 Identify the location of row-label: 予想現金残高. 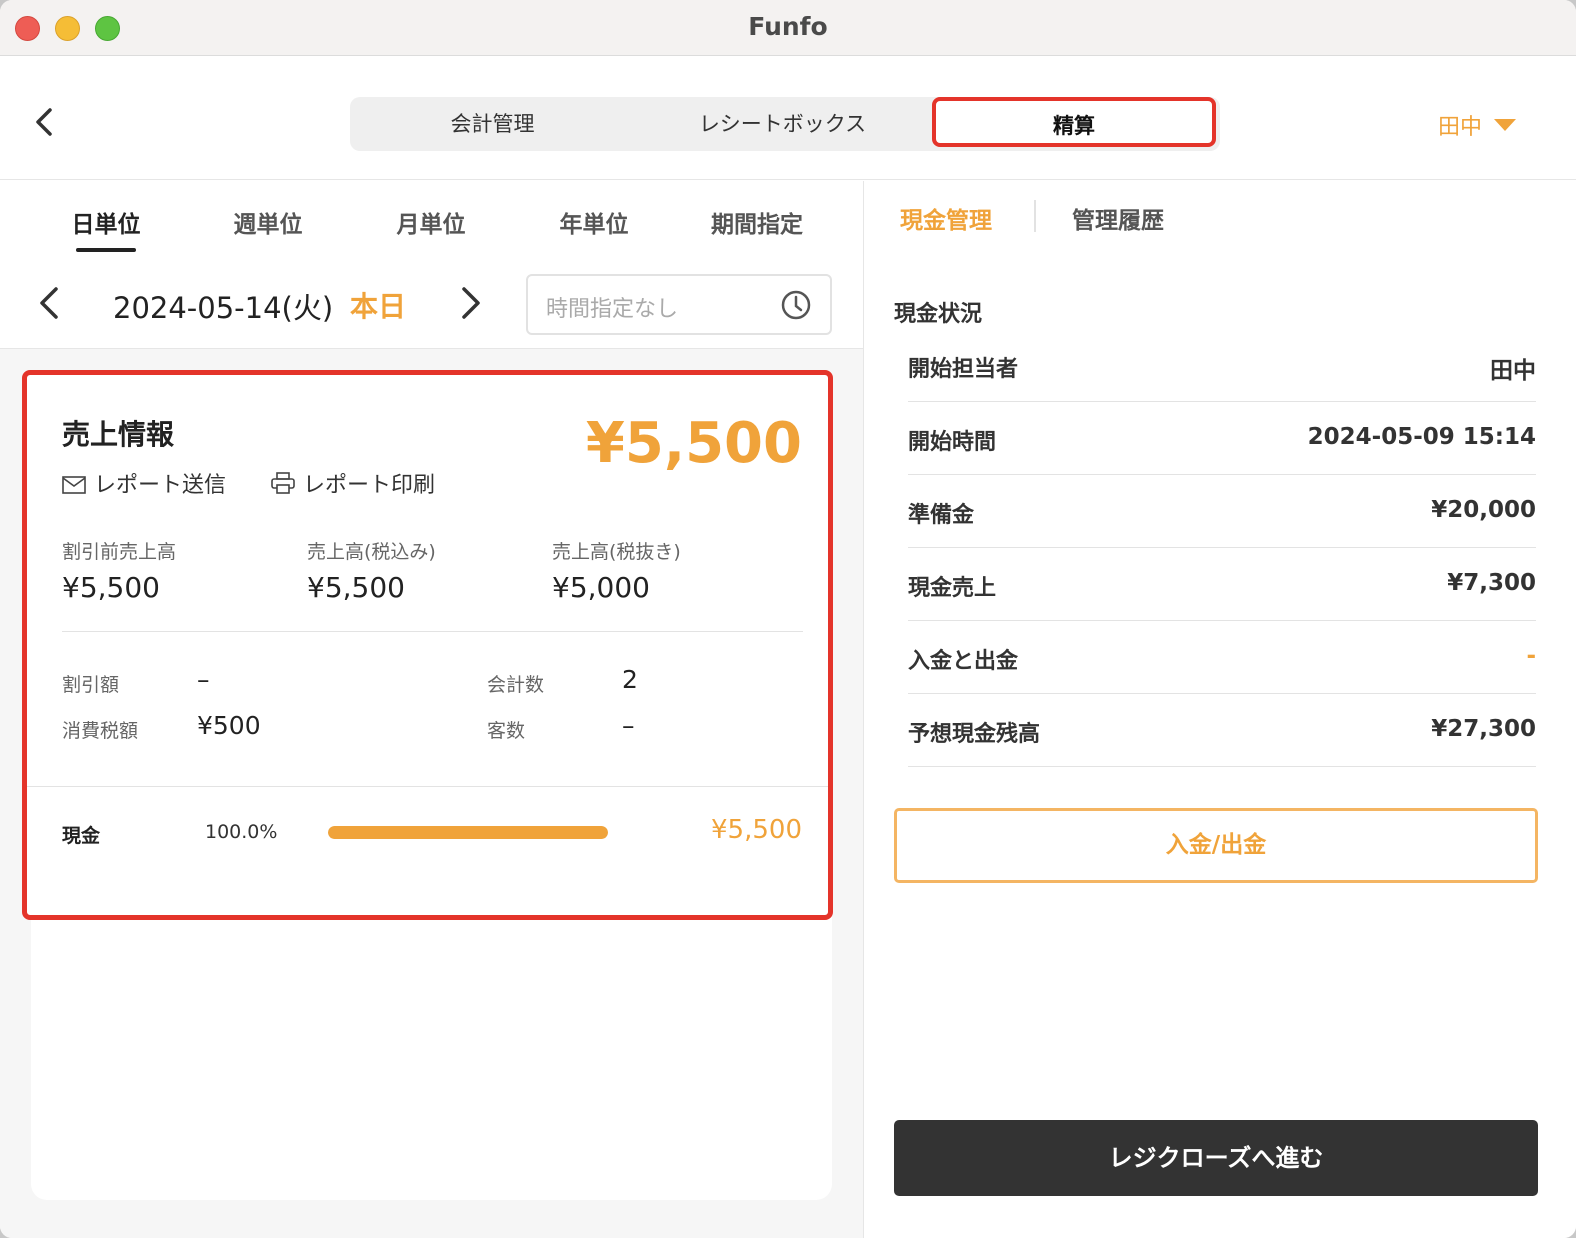
(974, 734).